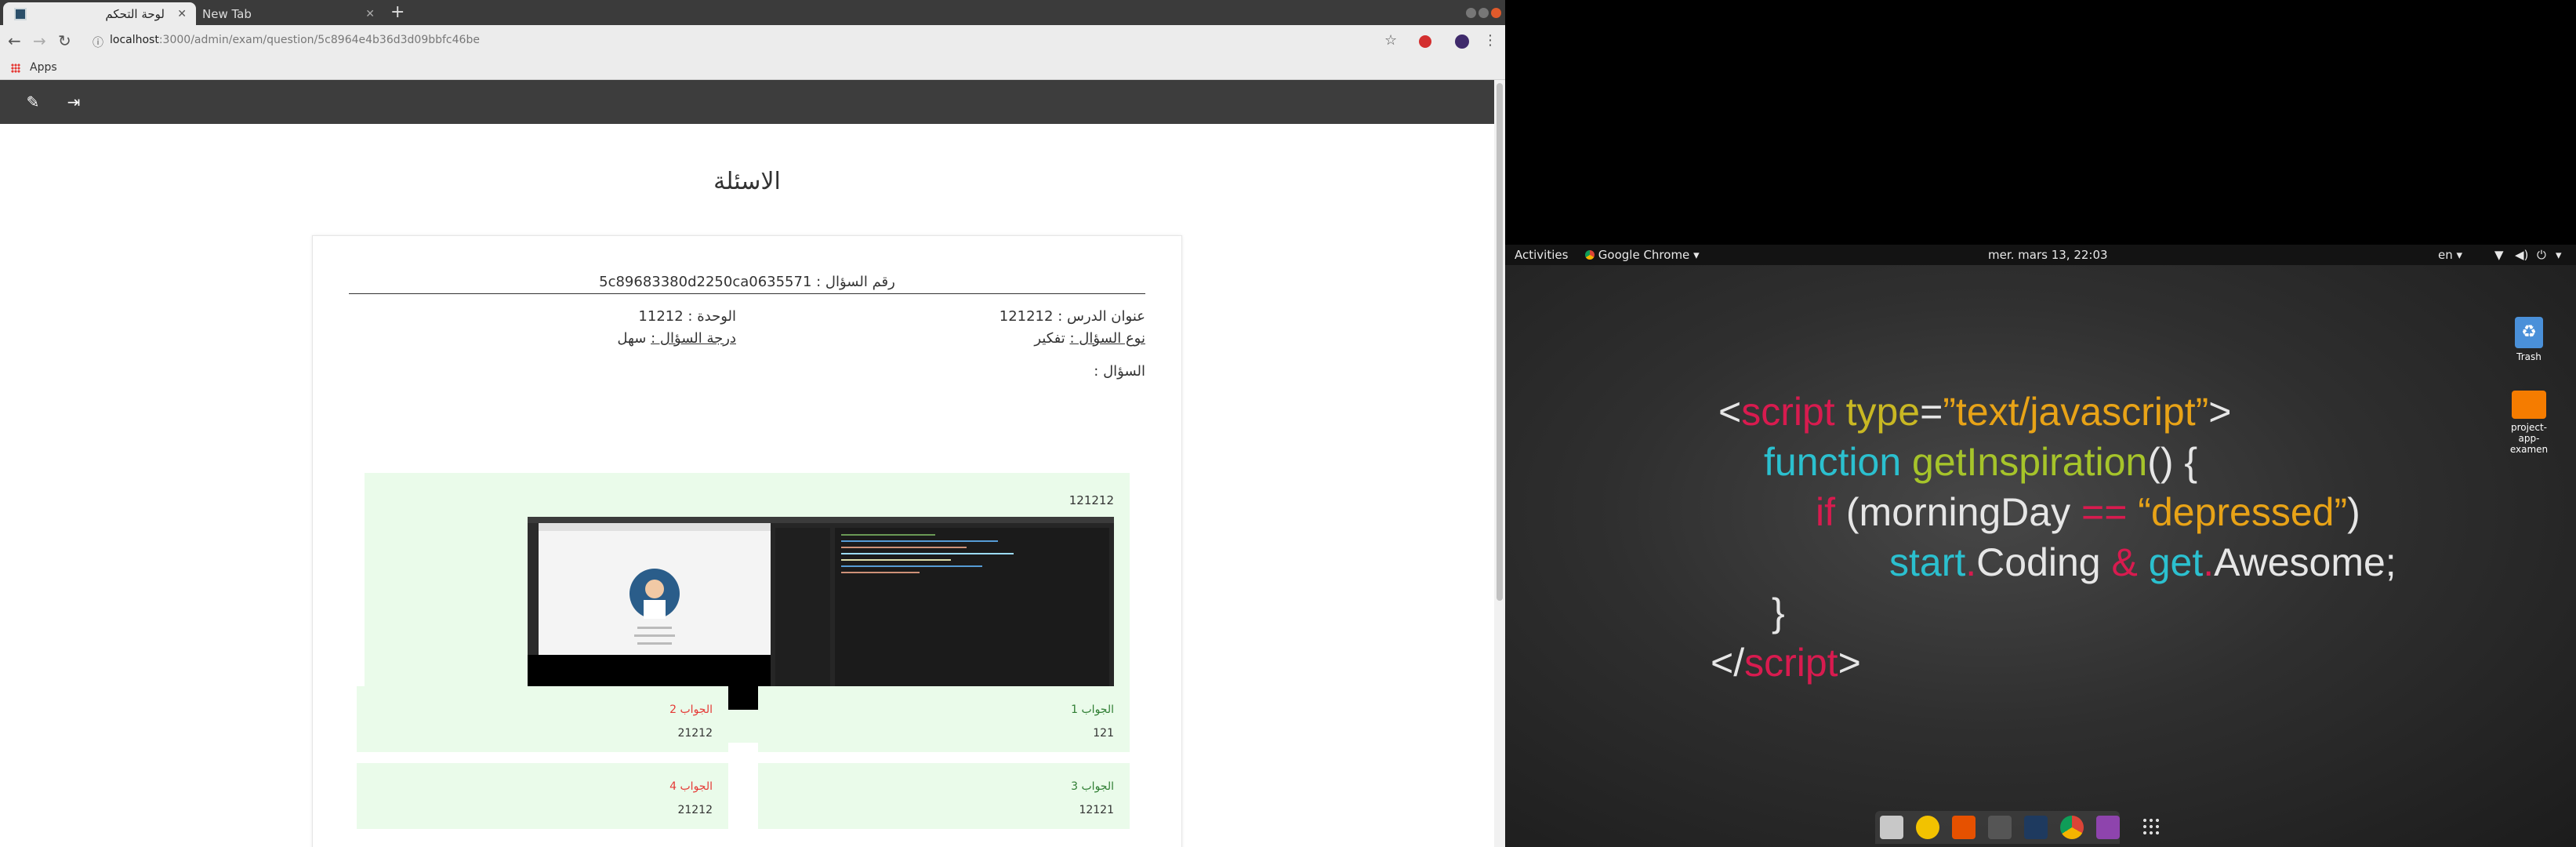 Image resolution: width=2576 pixels, height=847 pixels. What do you see at coordinates (135, 13) in the screenshot?
I see `tab-title: لوحة التحكم` at bounding box center [135, 13].